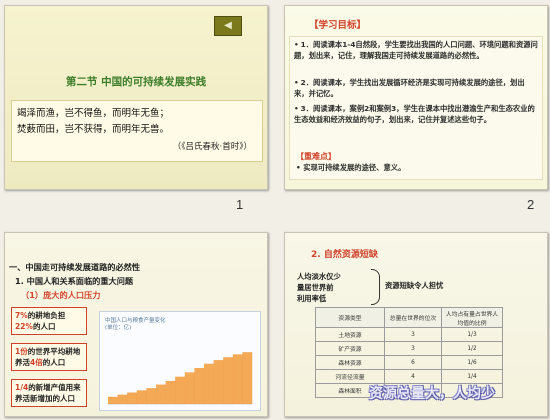 The width and height of the screenshot is (550, 420). Describe the element at coordinates (413, 362) in the screenshot. I see `table-cell: 6` at that location.